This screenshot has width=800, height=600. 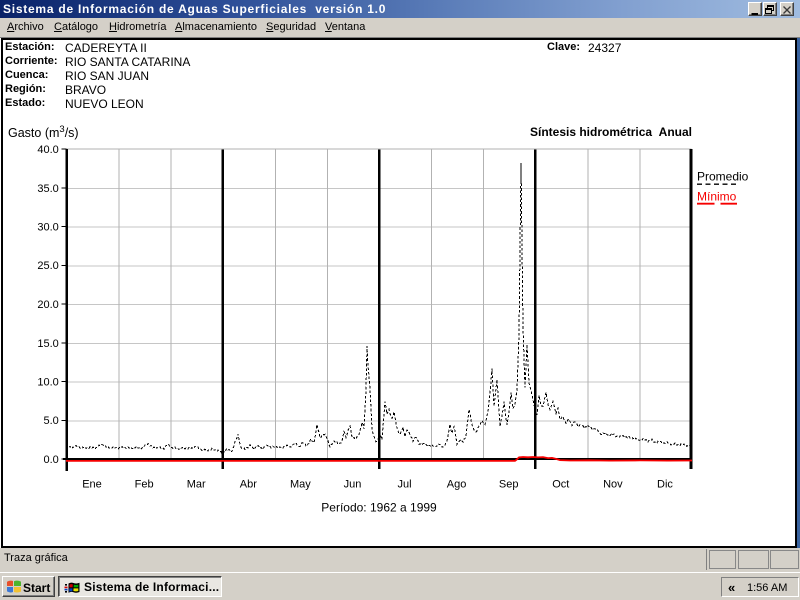 What do you see at coordinates (47, 305) in the screenshot?
I see `svg-text: 20.0` at bounding box center [47, 305].